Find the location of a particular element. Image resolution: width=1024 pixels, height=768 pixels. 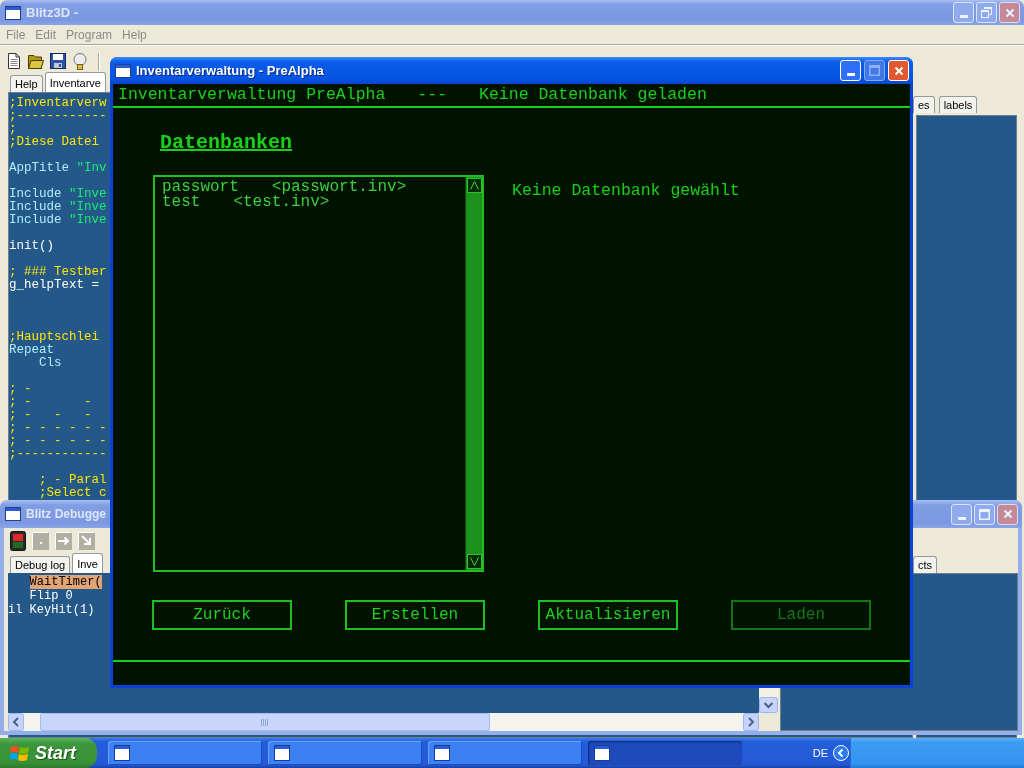

tab: Help is located at coordinates (26, 83).